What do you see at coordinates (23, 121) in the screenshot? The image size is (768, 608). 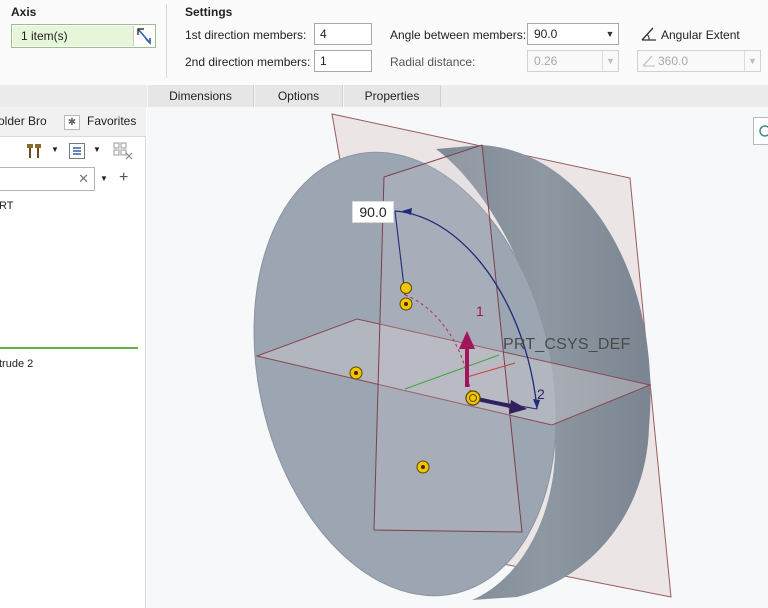 I see `tab-folder-browser: older Bro` at bounding box center [23, 121].